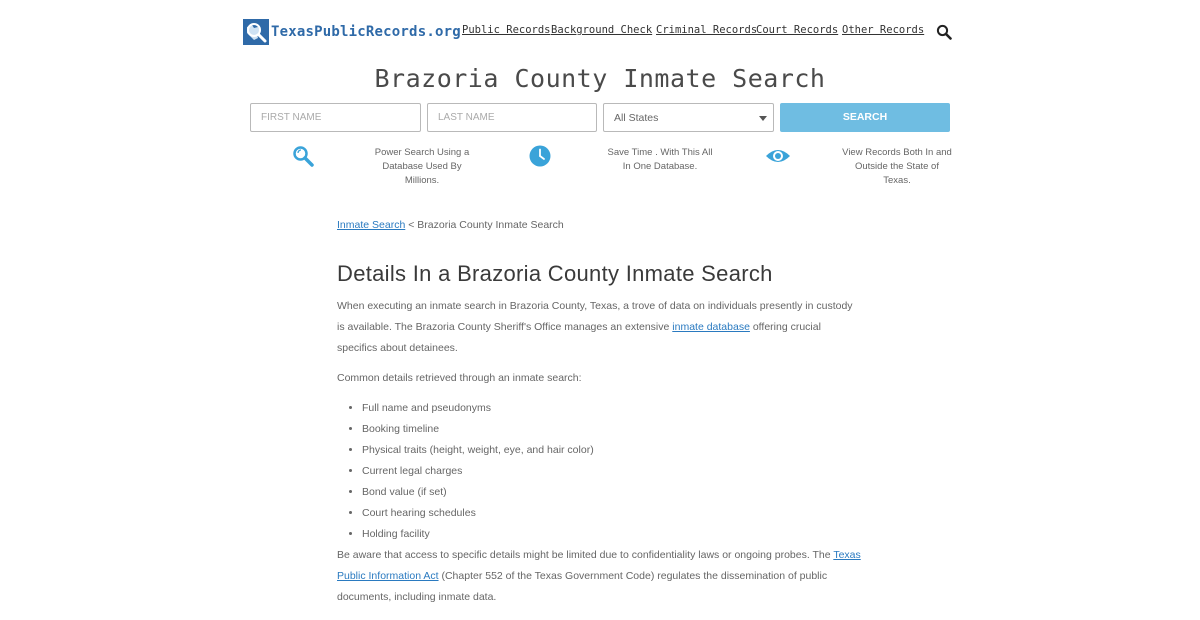  I want to click on header-search-icon, so click(944, 32).